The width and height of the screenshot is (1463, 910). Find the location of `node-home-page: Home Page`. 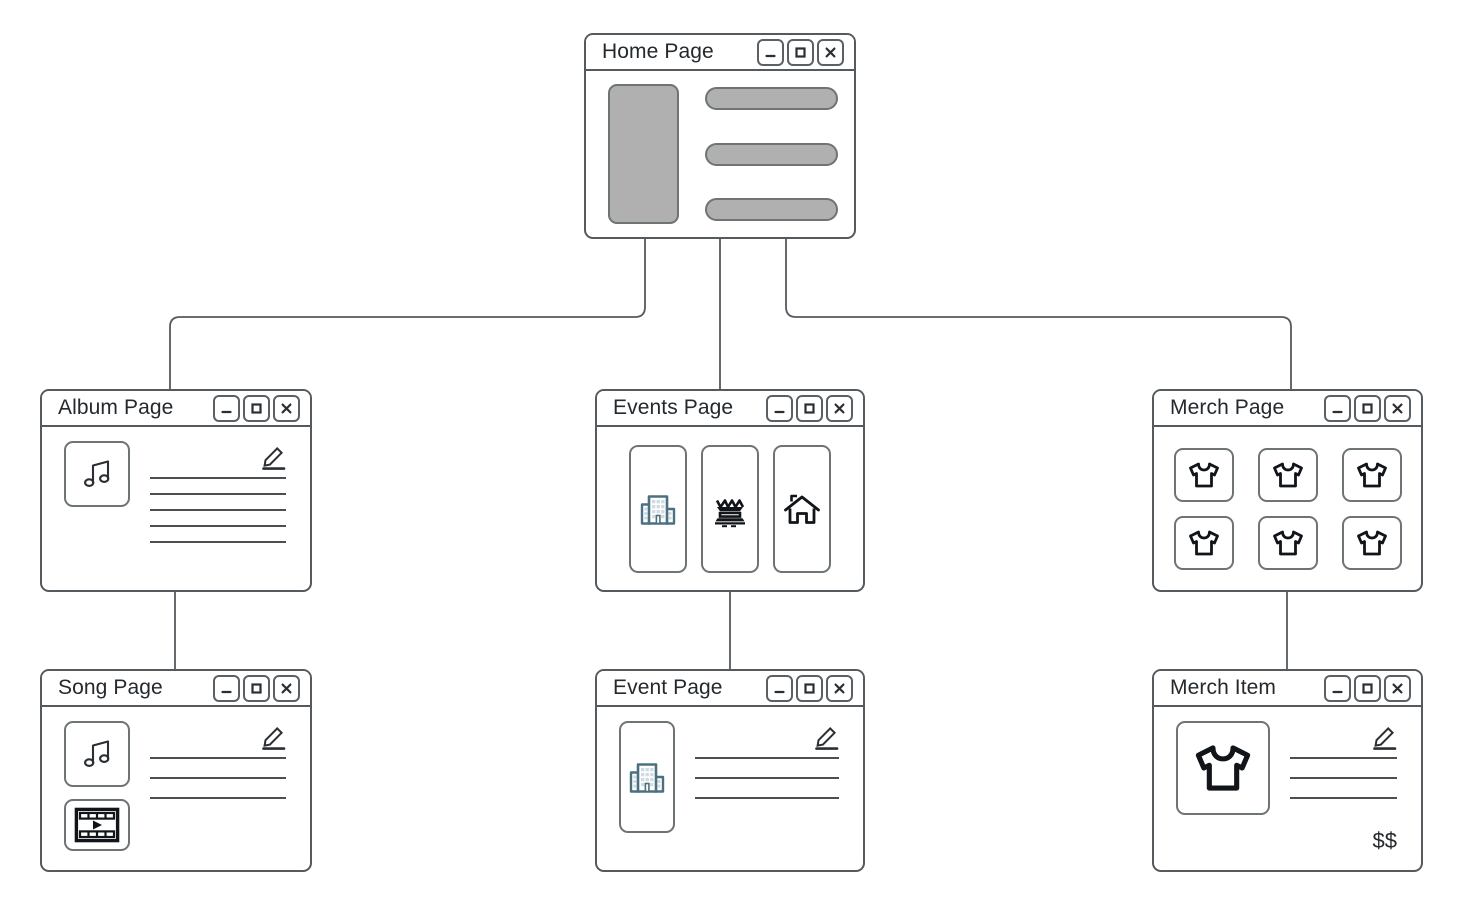

node-home-page: Home Page is located at coordinates (720, 136).